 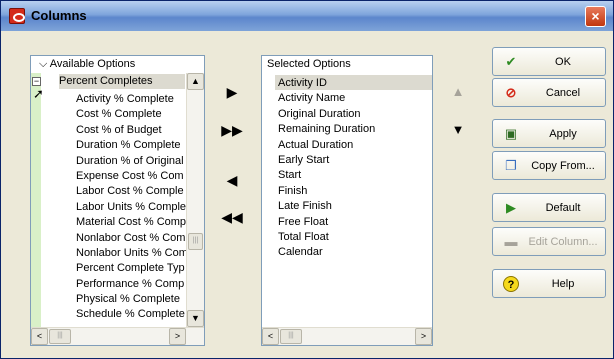 I want to click on help-button: ? Help, so click(x=549, y=283).